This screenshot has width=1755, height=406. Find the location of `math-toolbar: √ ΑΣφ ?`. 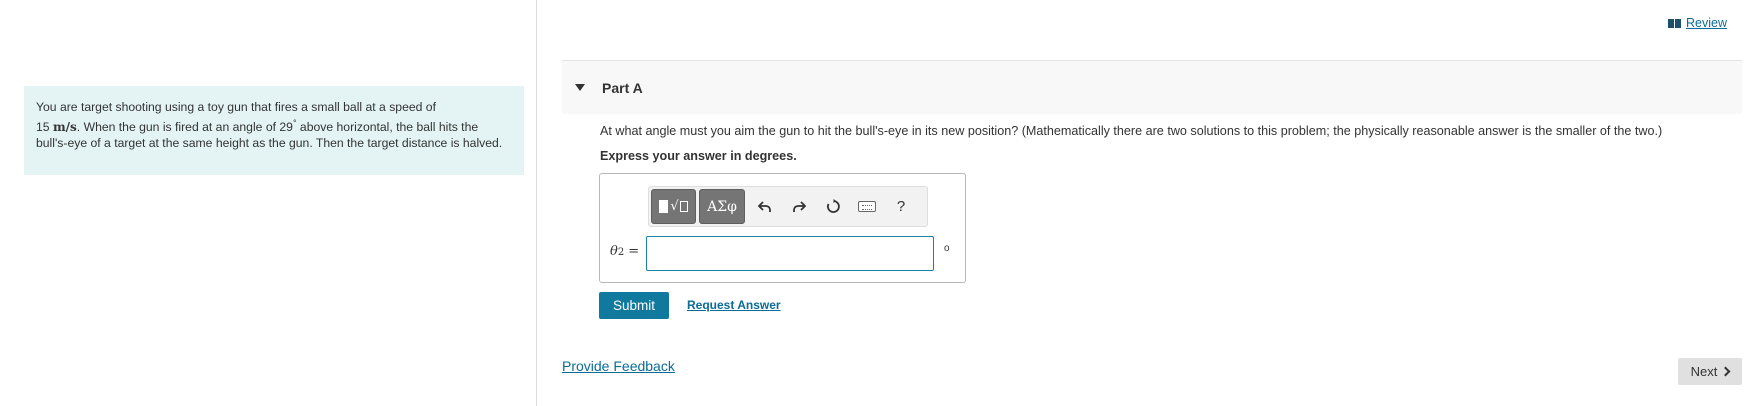

math-toolbar: √ ΑΣφ ? is located at coordinates (788, 206).